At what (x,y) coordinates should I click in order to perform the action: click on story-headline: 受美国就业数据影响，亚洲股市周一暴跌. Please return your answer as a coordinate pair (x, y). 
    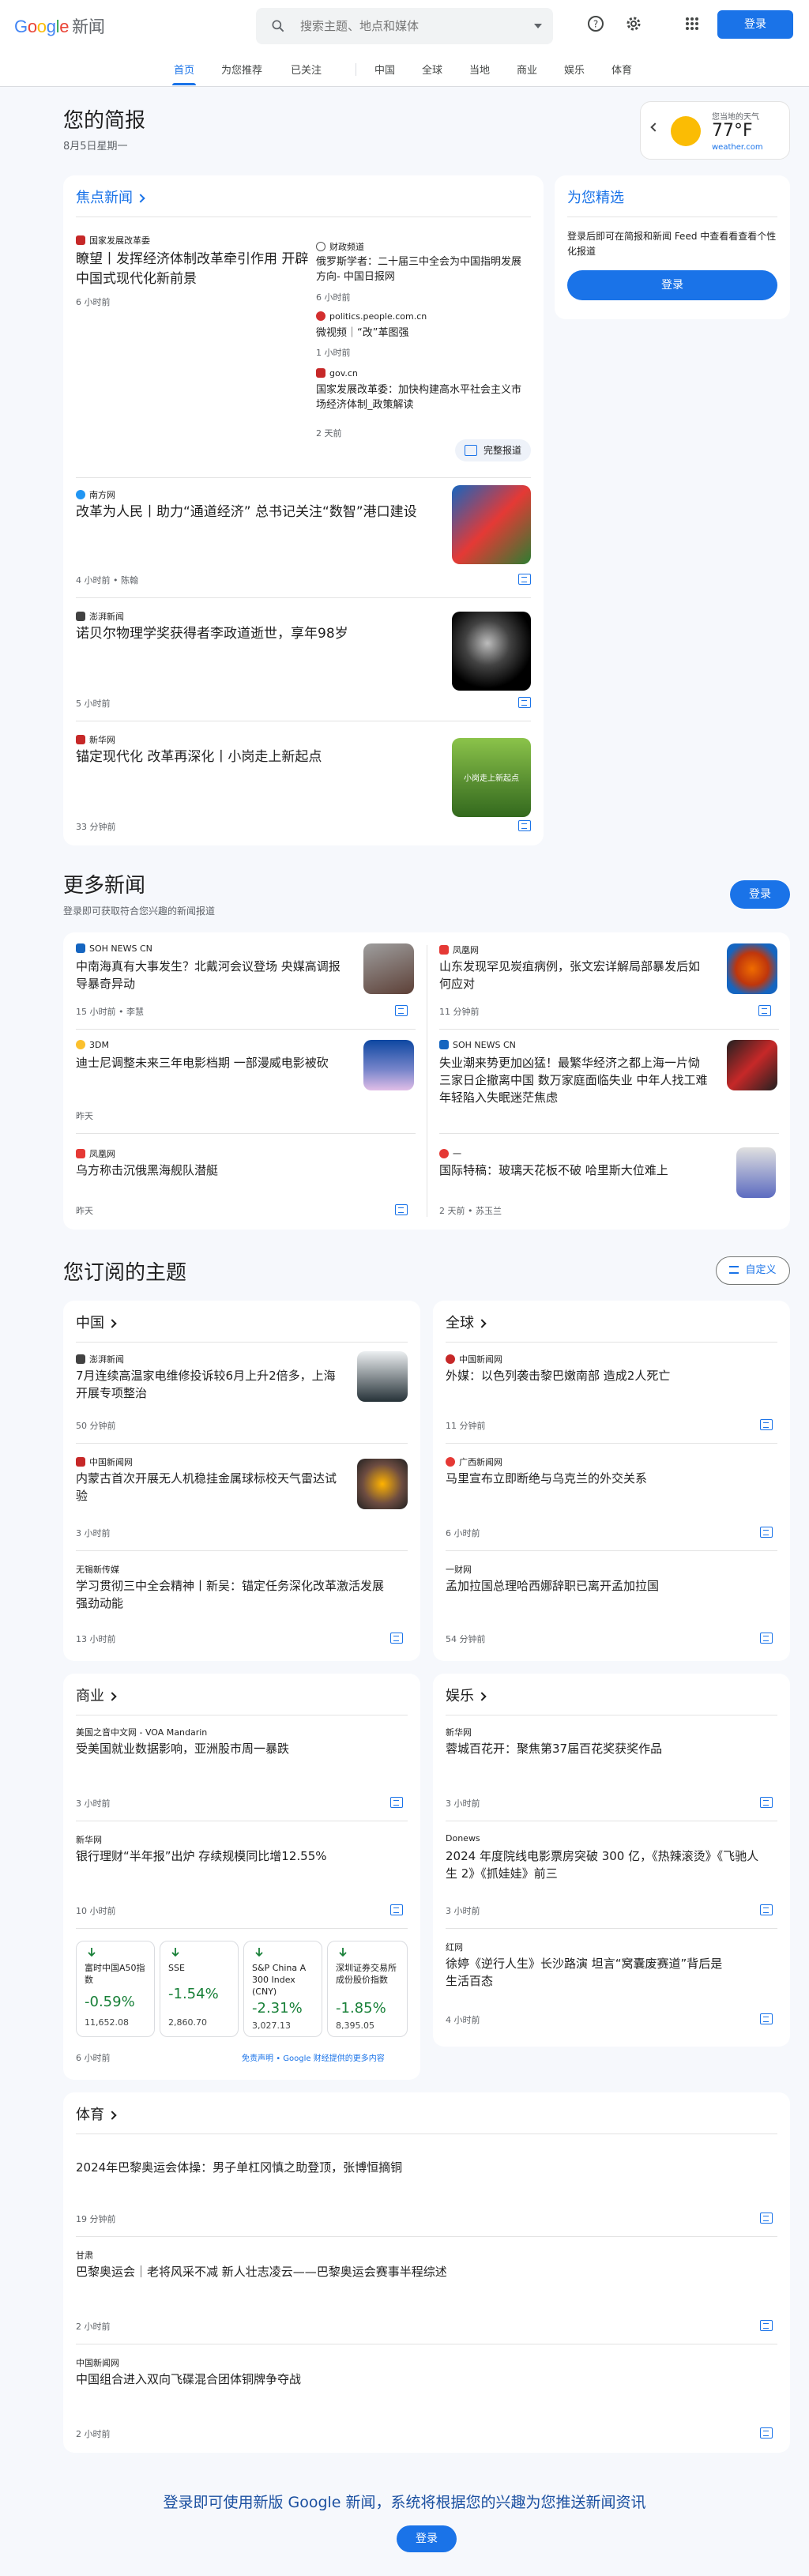
    Looking at the image, I should click on (234, 1748).